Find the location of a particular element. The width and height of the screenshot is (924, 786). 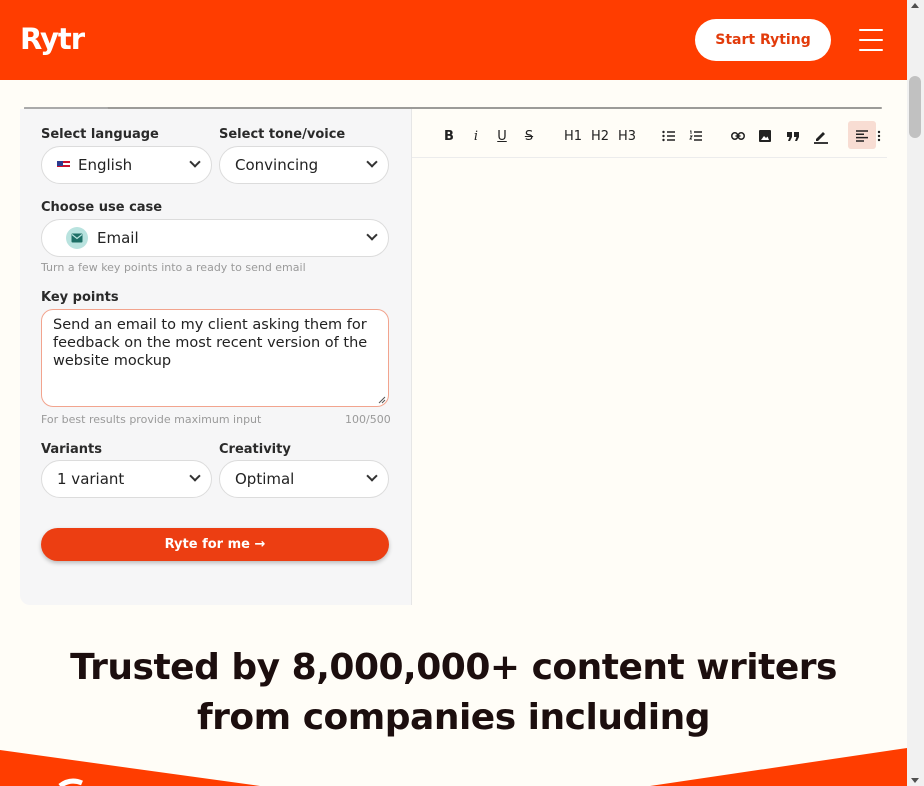

use-case-select: Email is located at coordinates (215, 238).